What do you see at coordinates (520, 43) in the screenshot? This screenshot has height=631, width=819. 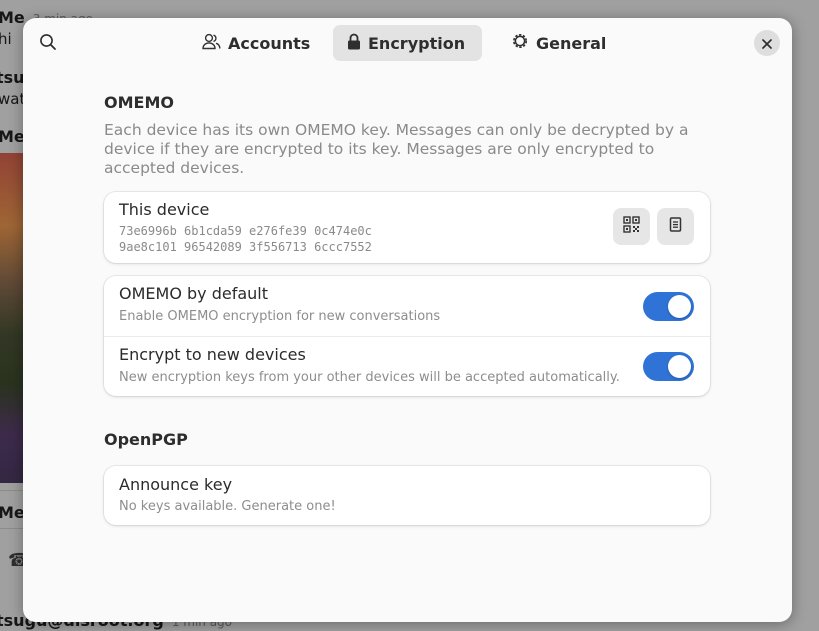 I see `gear-icon` at bounding box center [520, 43].